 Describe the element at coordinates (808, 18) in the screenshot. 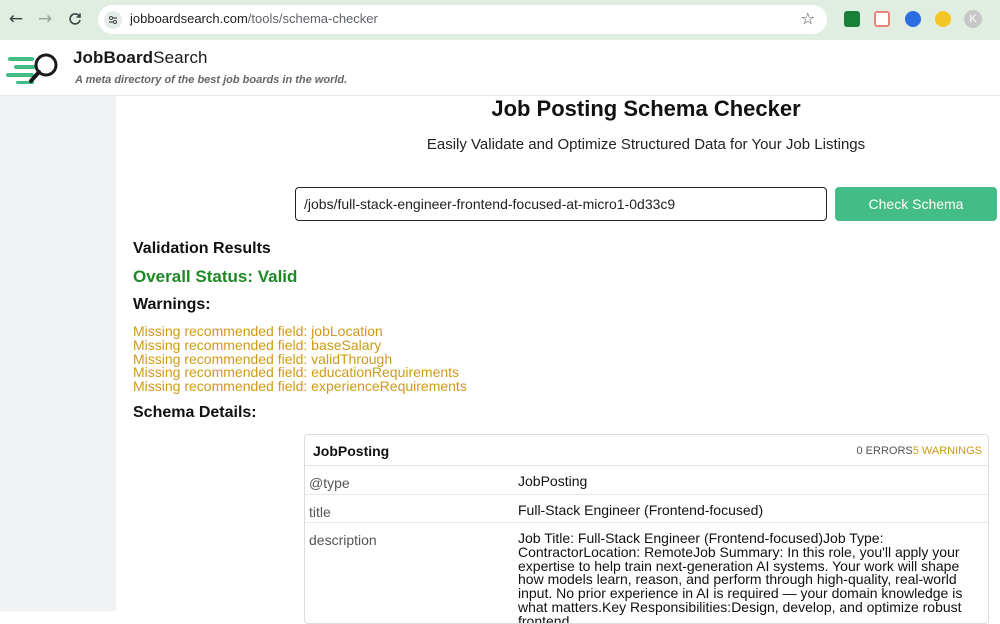

I see `bookmark-star-icon: ☆` at that location.